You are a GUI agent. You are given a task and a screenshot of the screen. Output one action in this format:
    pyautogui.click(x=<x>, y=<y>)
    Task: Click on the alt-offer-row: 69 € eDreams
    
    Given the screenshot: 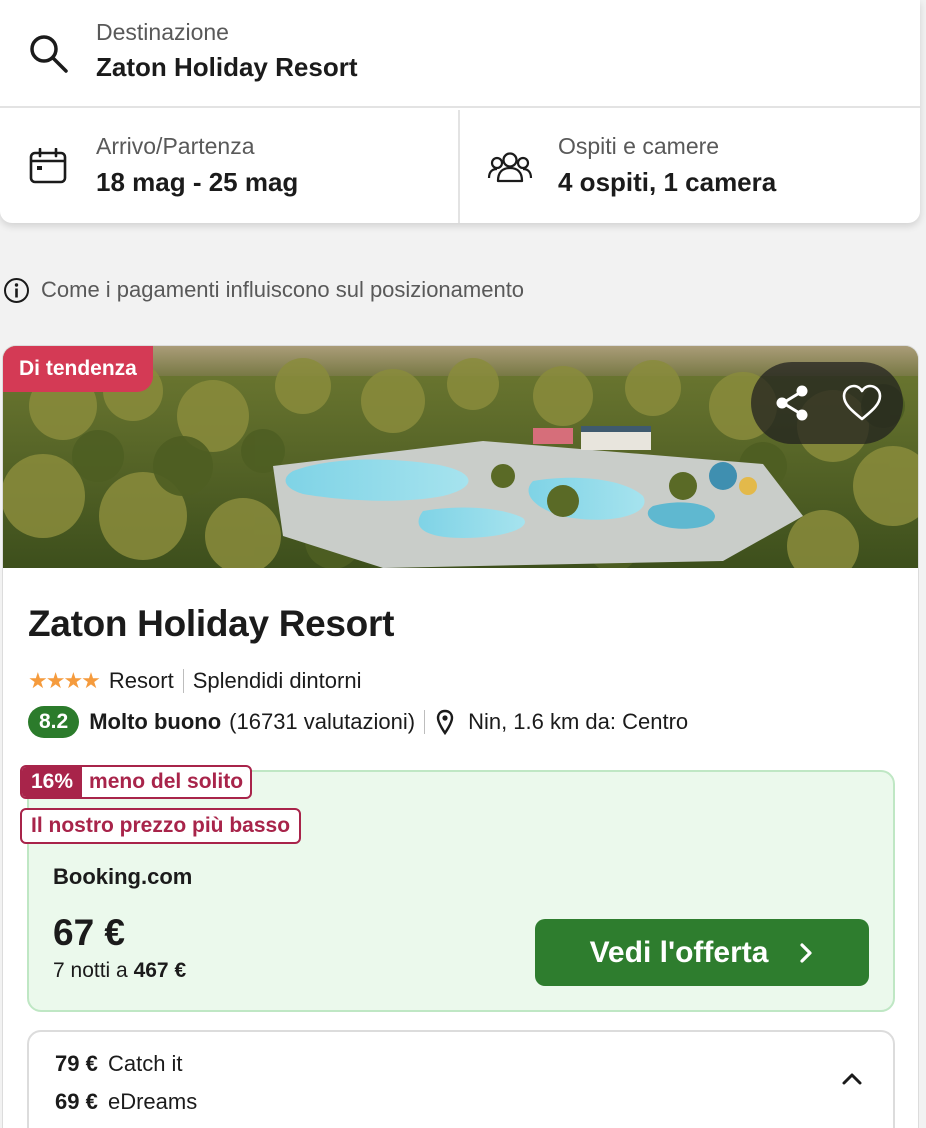 What is the action you would take?
    pyautogui.click(x=126, y=1102)
    